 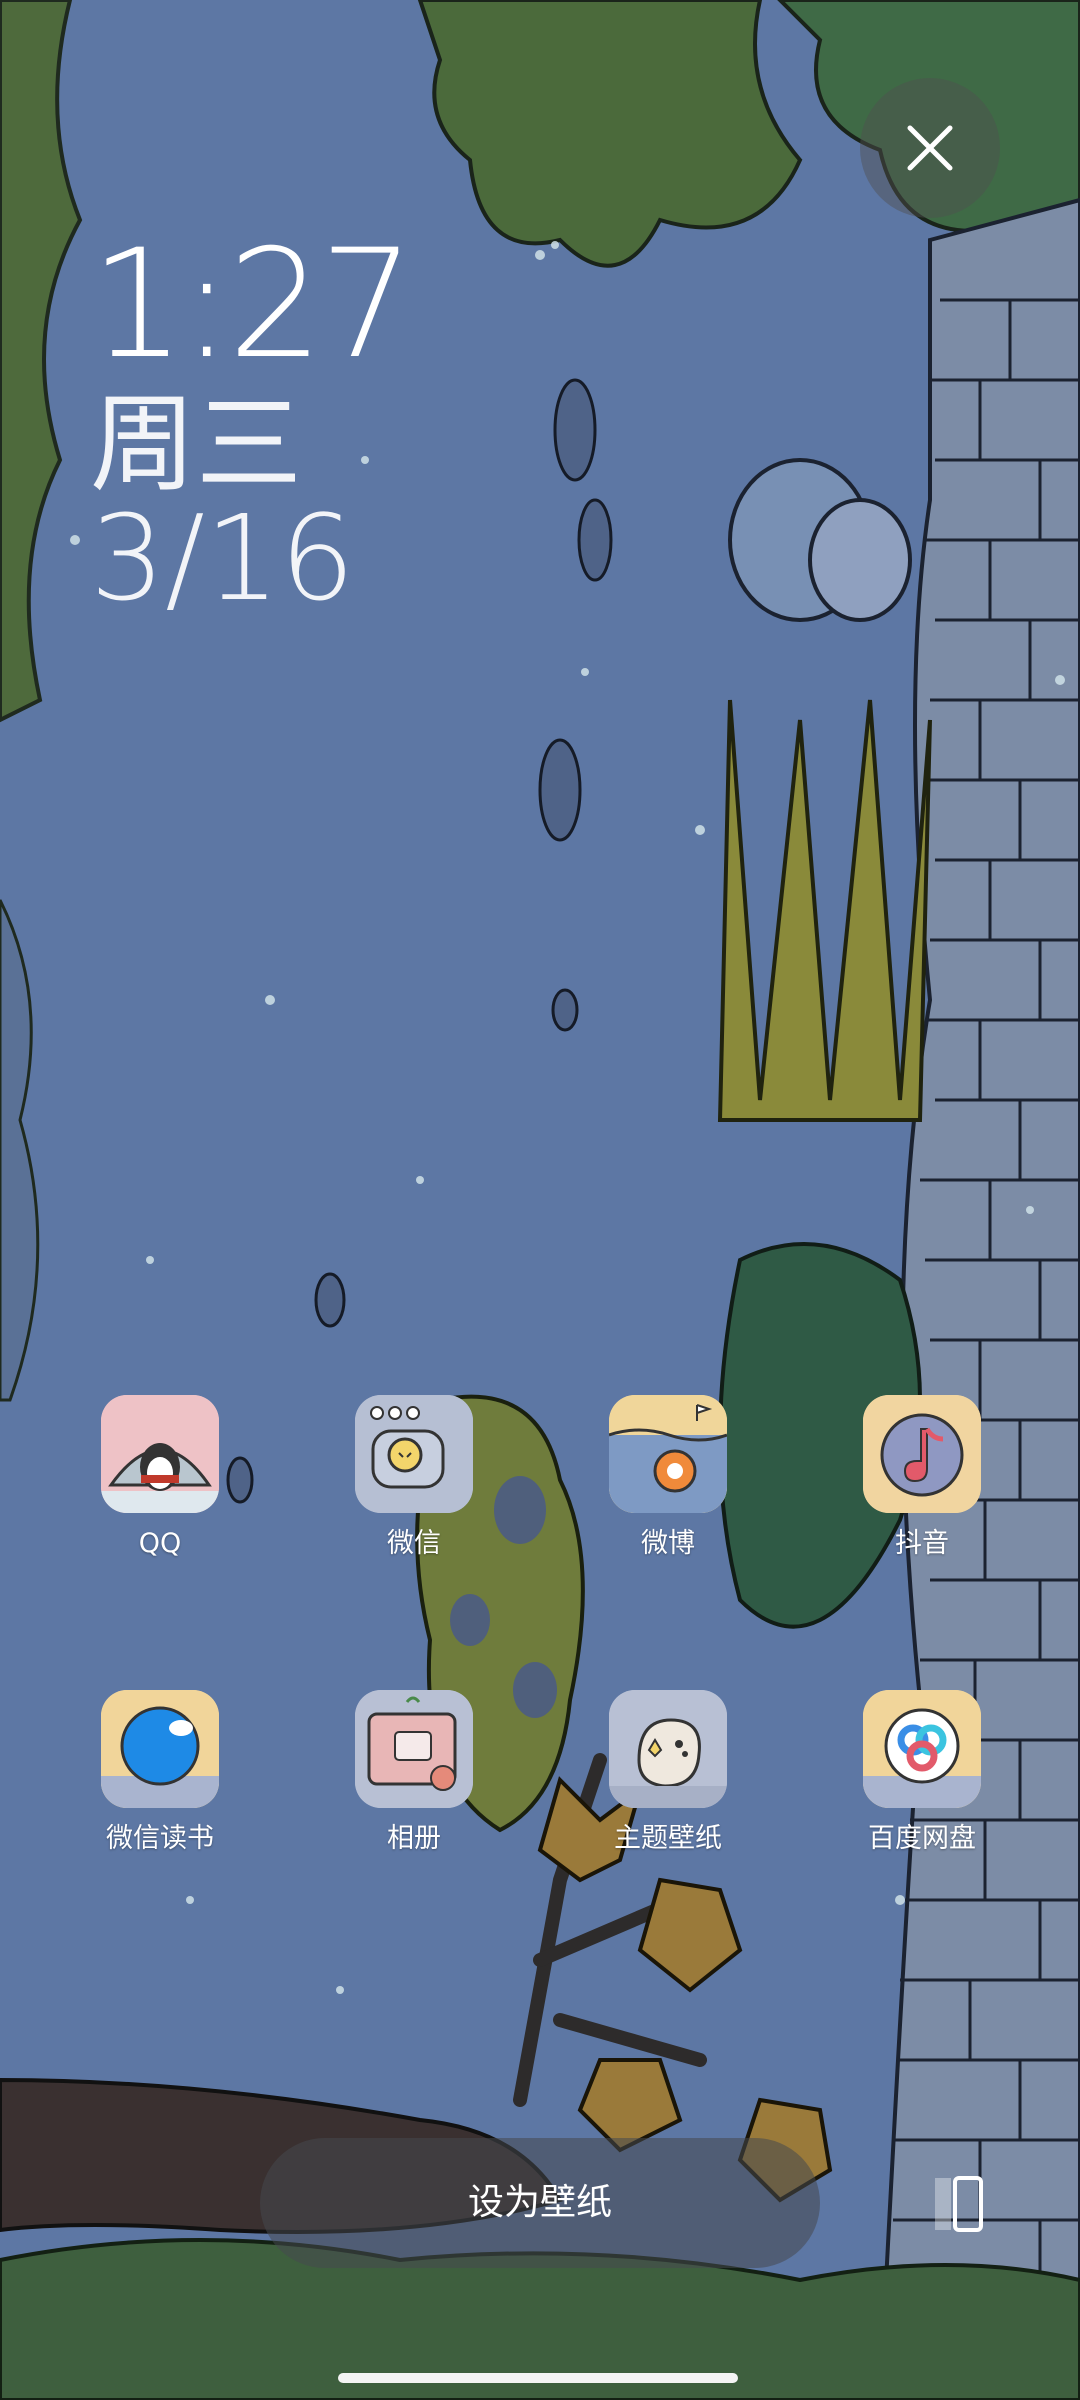 What do you see at coordinates (252, 305) in the screenshot?
I see `clock-time: 1:27` at bounding box center [252, 305].